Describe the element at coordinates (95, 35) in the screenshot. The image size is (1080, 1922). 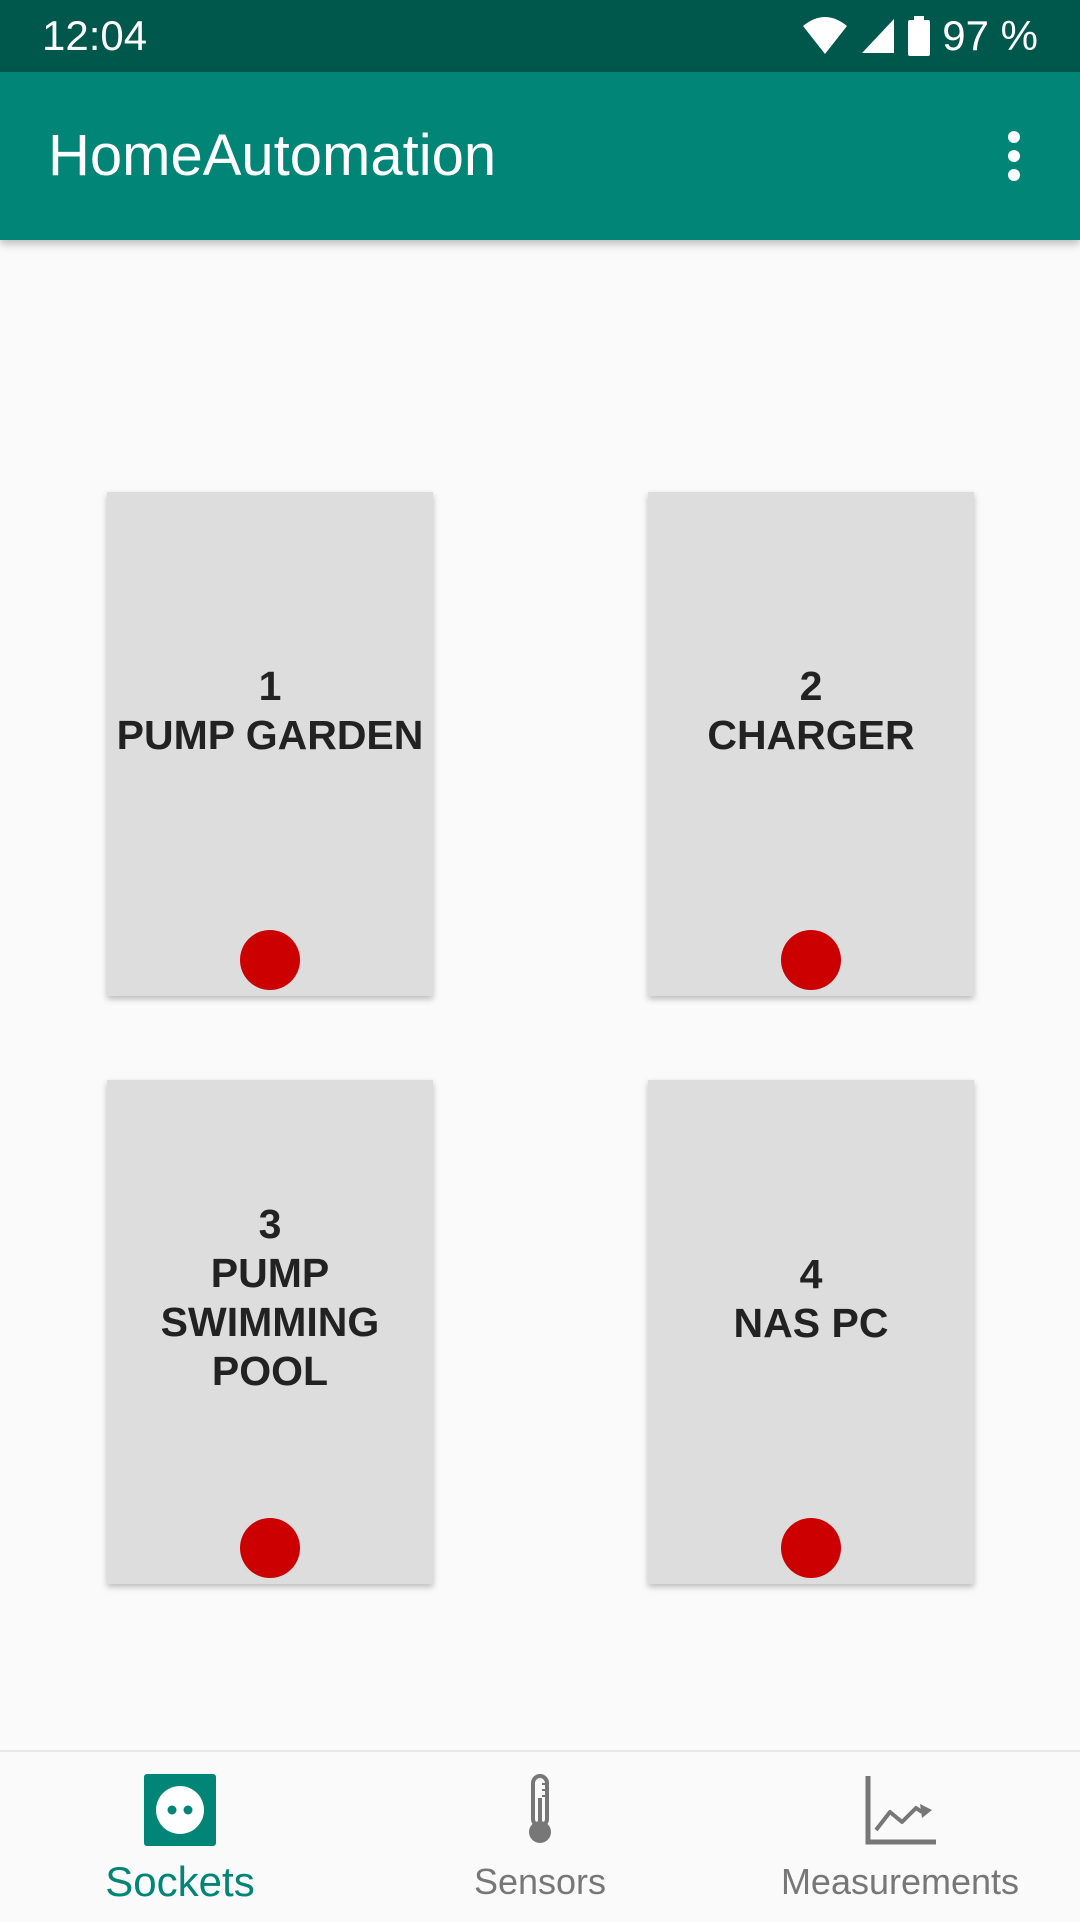
I see `status-time: 12:04` at that location.